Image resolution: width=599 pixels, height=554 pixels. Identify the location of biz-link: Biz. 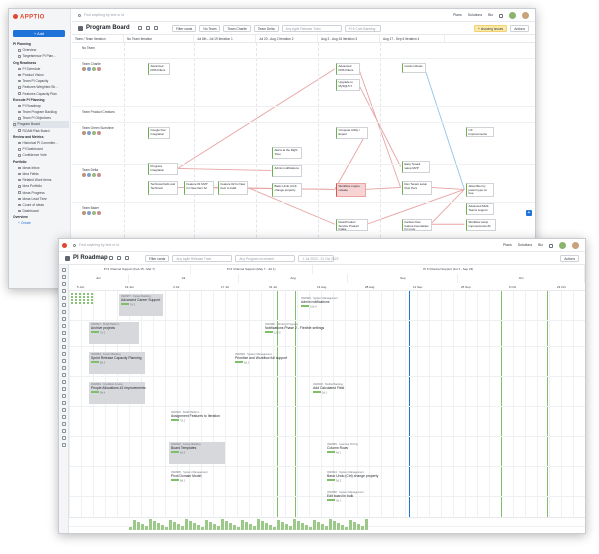
(490, 15).